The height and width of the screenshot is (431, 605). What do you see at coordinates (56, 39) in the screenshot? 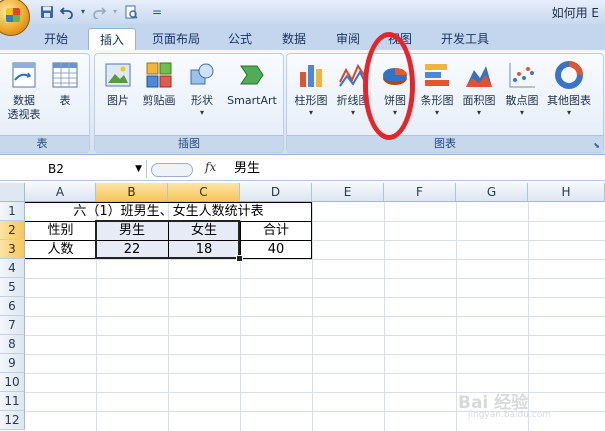
I see `tab-home: 开始` at bounding box center [56, 39].